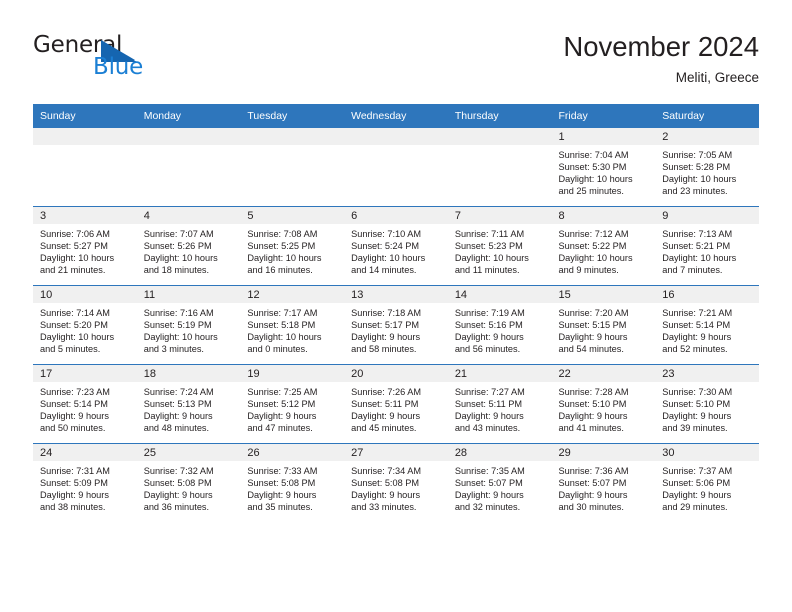  I want to click on day-number: 10, so click(85, 294).